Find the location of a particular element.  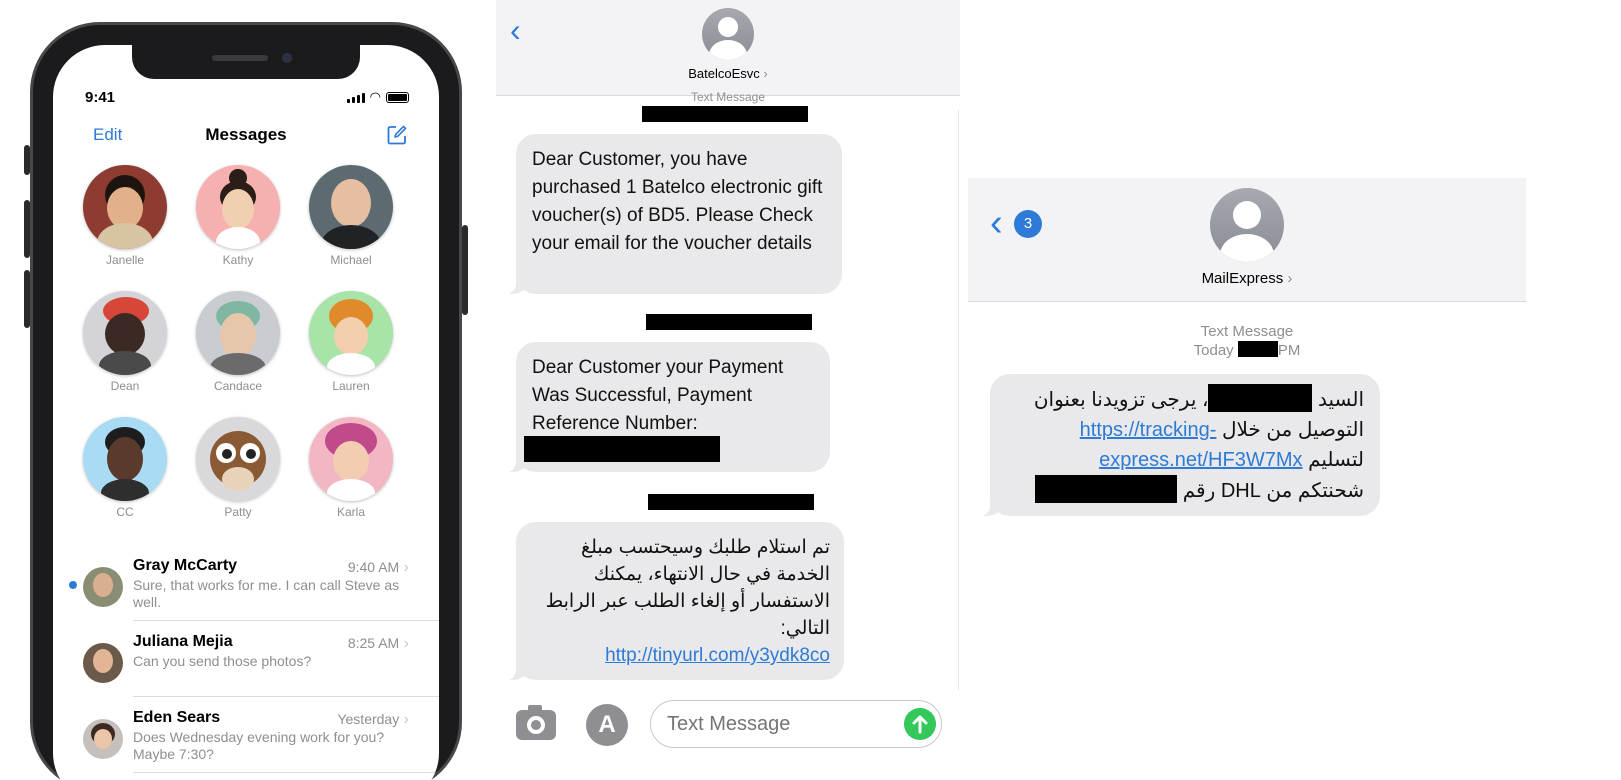

wifi-icon: ◠ is located at coordinates (375, 96).